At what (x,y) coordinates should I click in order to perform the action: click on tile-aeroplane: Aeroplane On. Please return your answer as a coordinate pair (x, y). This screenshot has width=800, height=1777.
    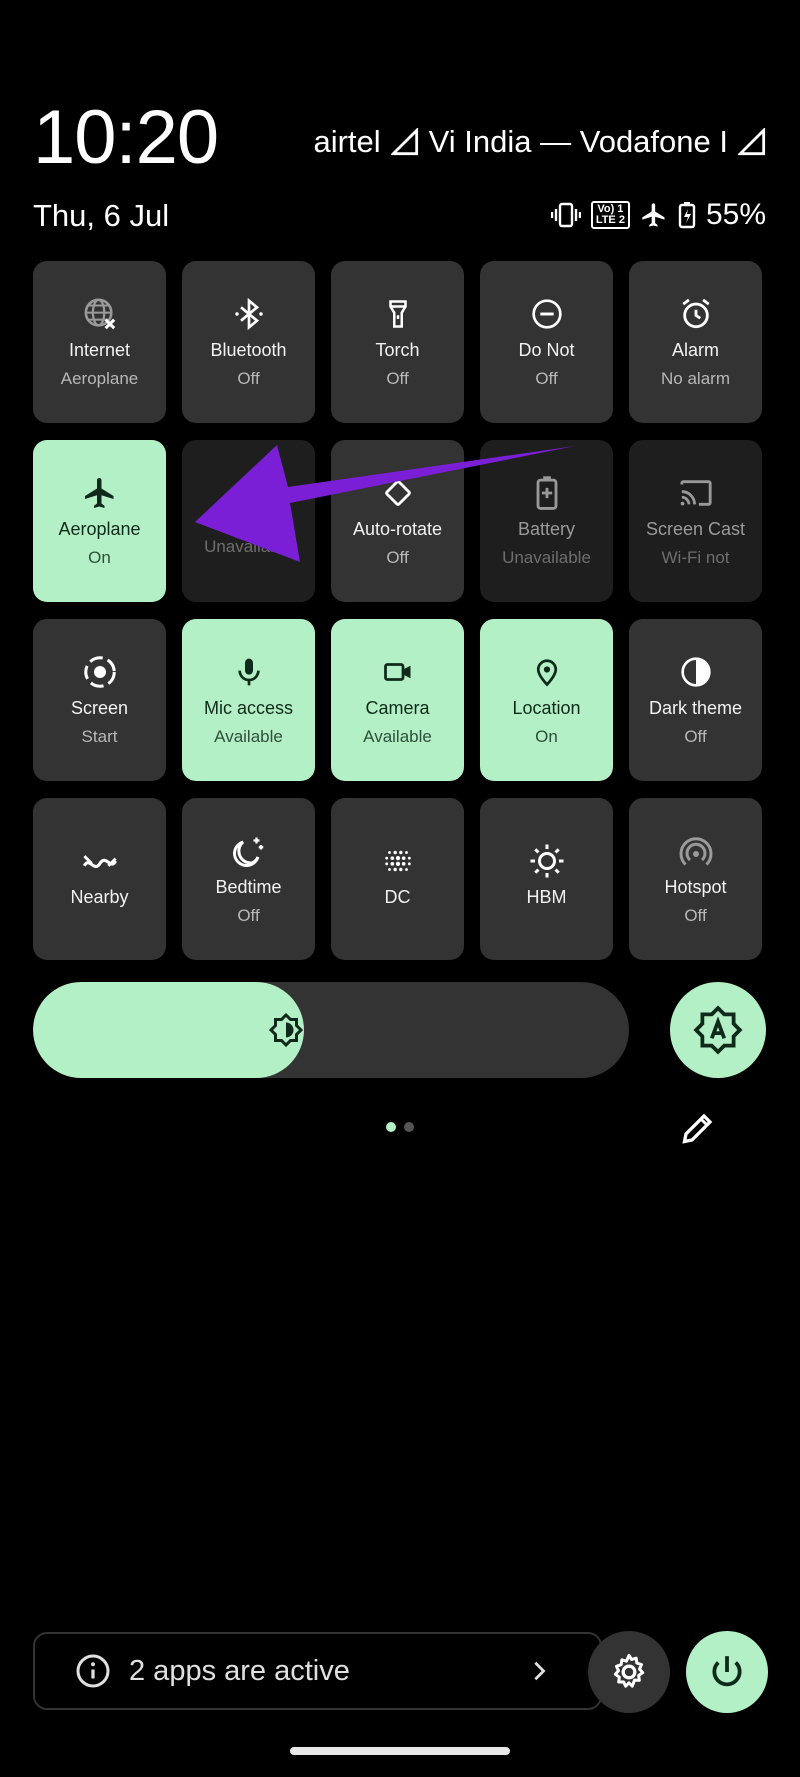
    Looking at the image, I should click on (99, 521).